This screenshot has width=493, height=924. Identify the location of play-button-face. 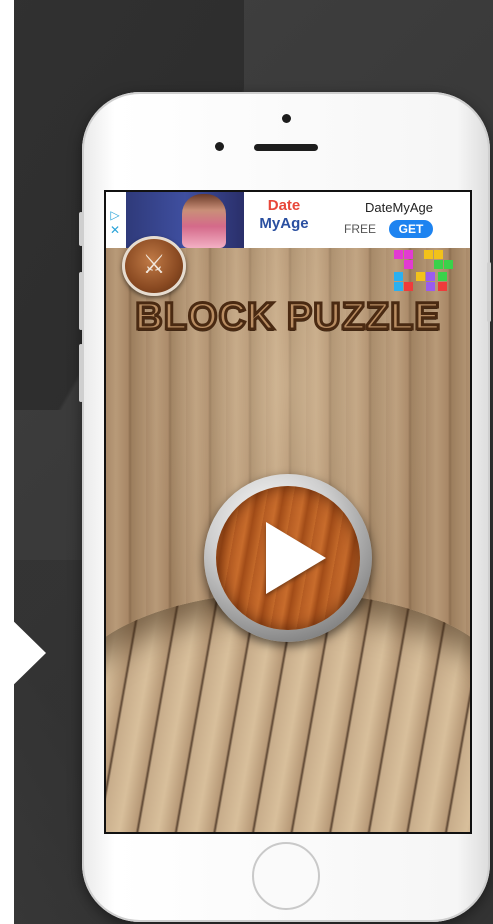
(288, 558).